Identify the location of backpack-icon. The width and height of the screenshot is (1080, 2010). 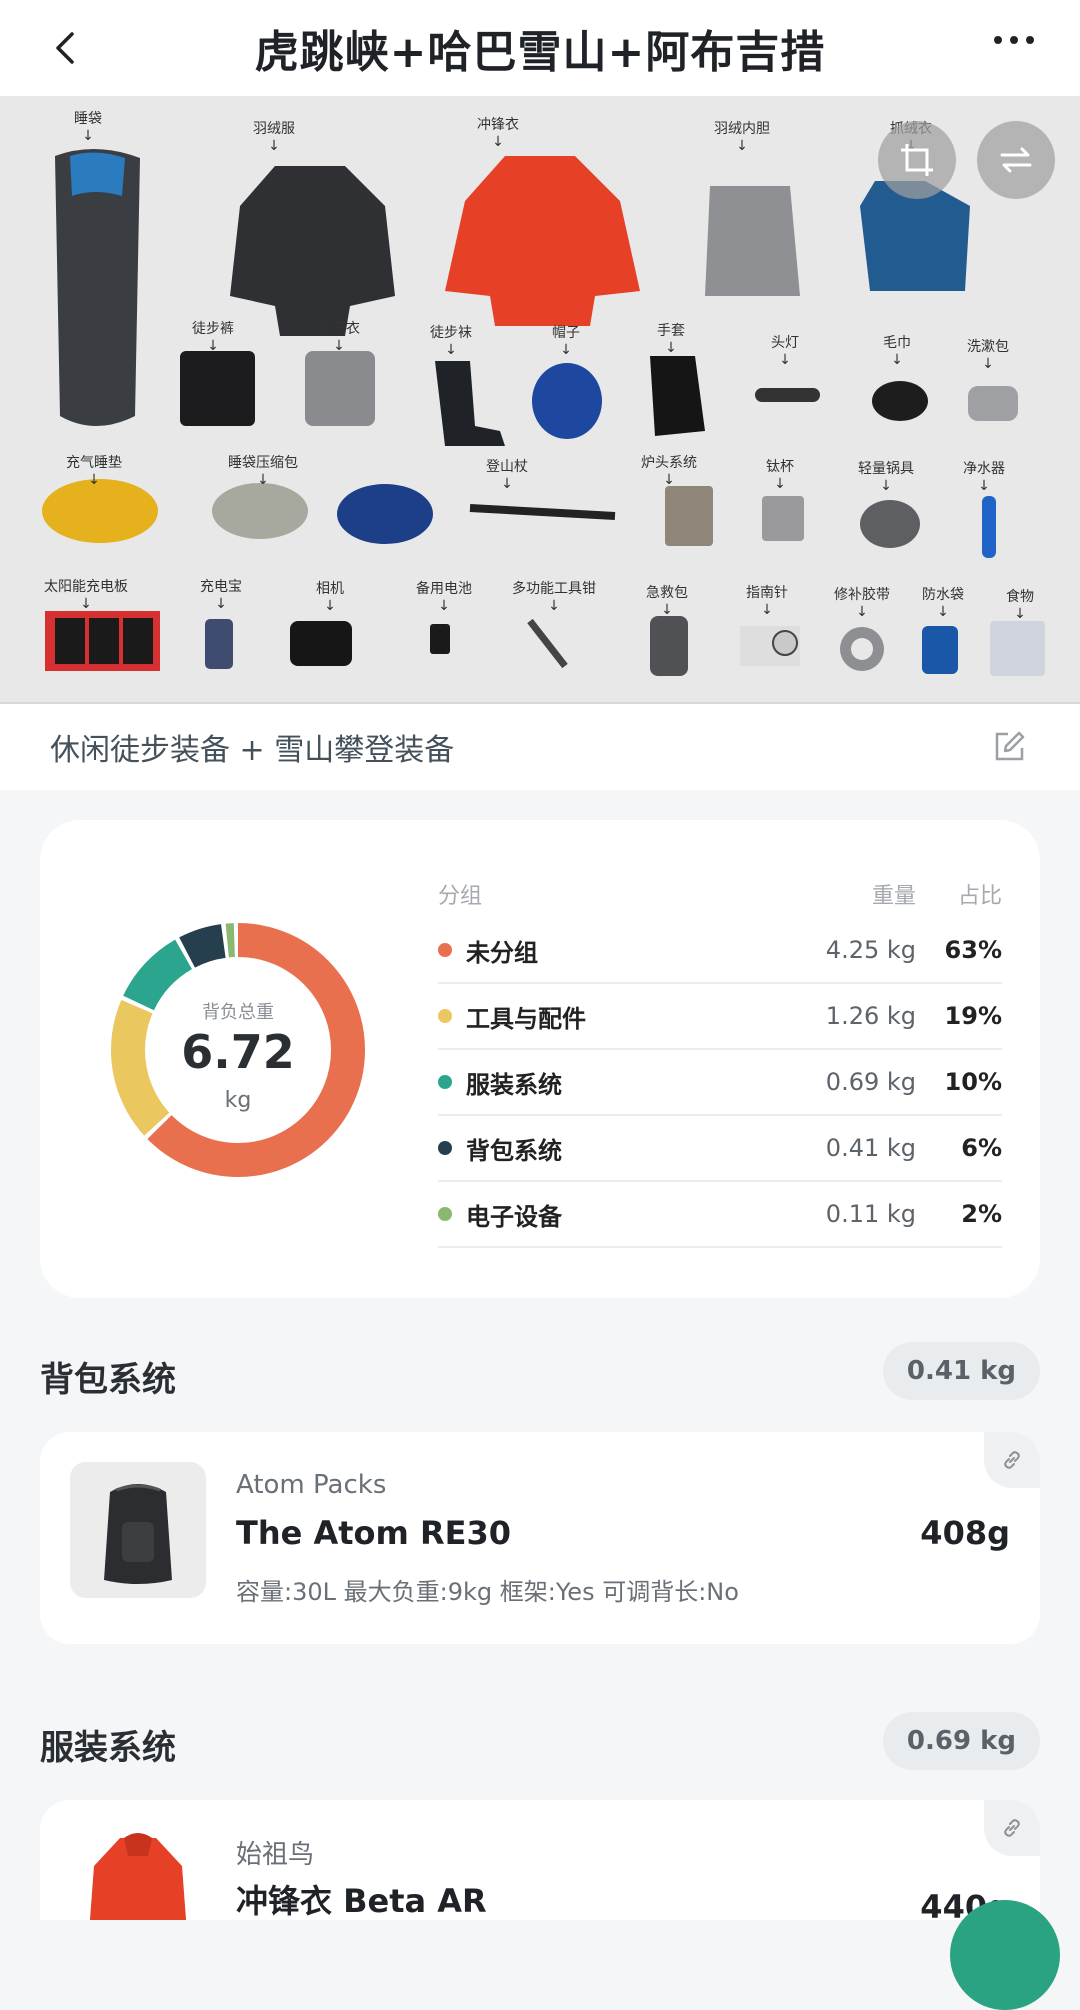
(138, 1530).